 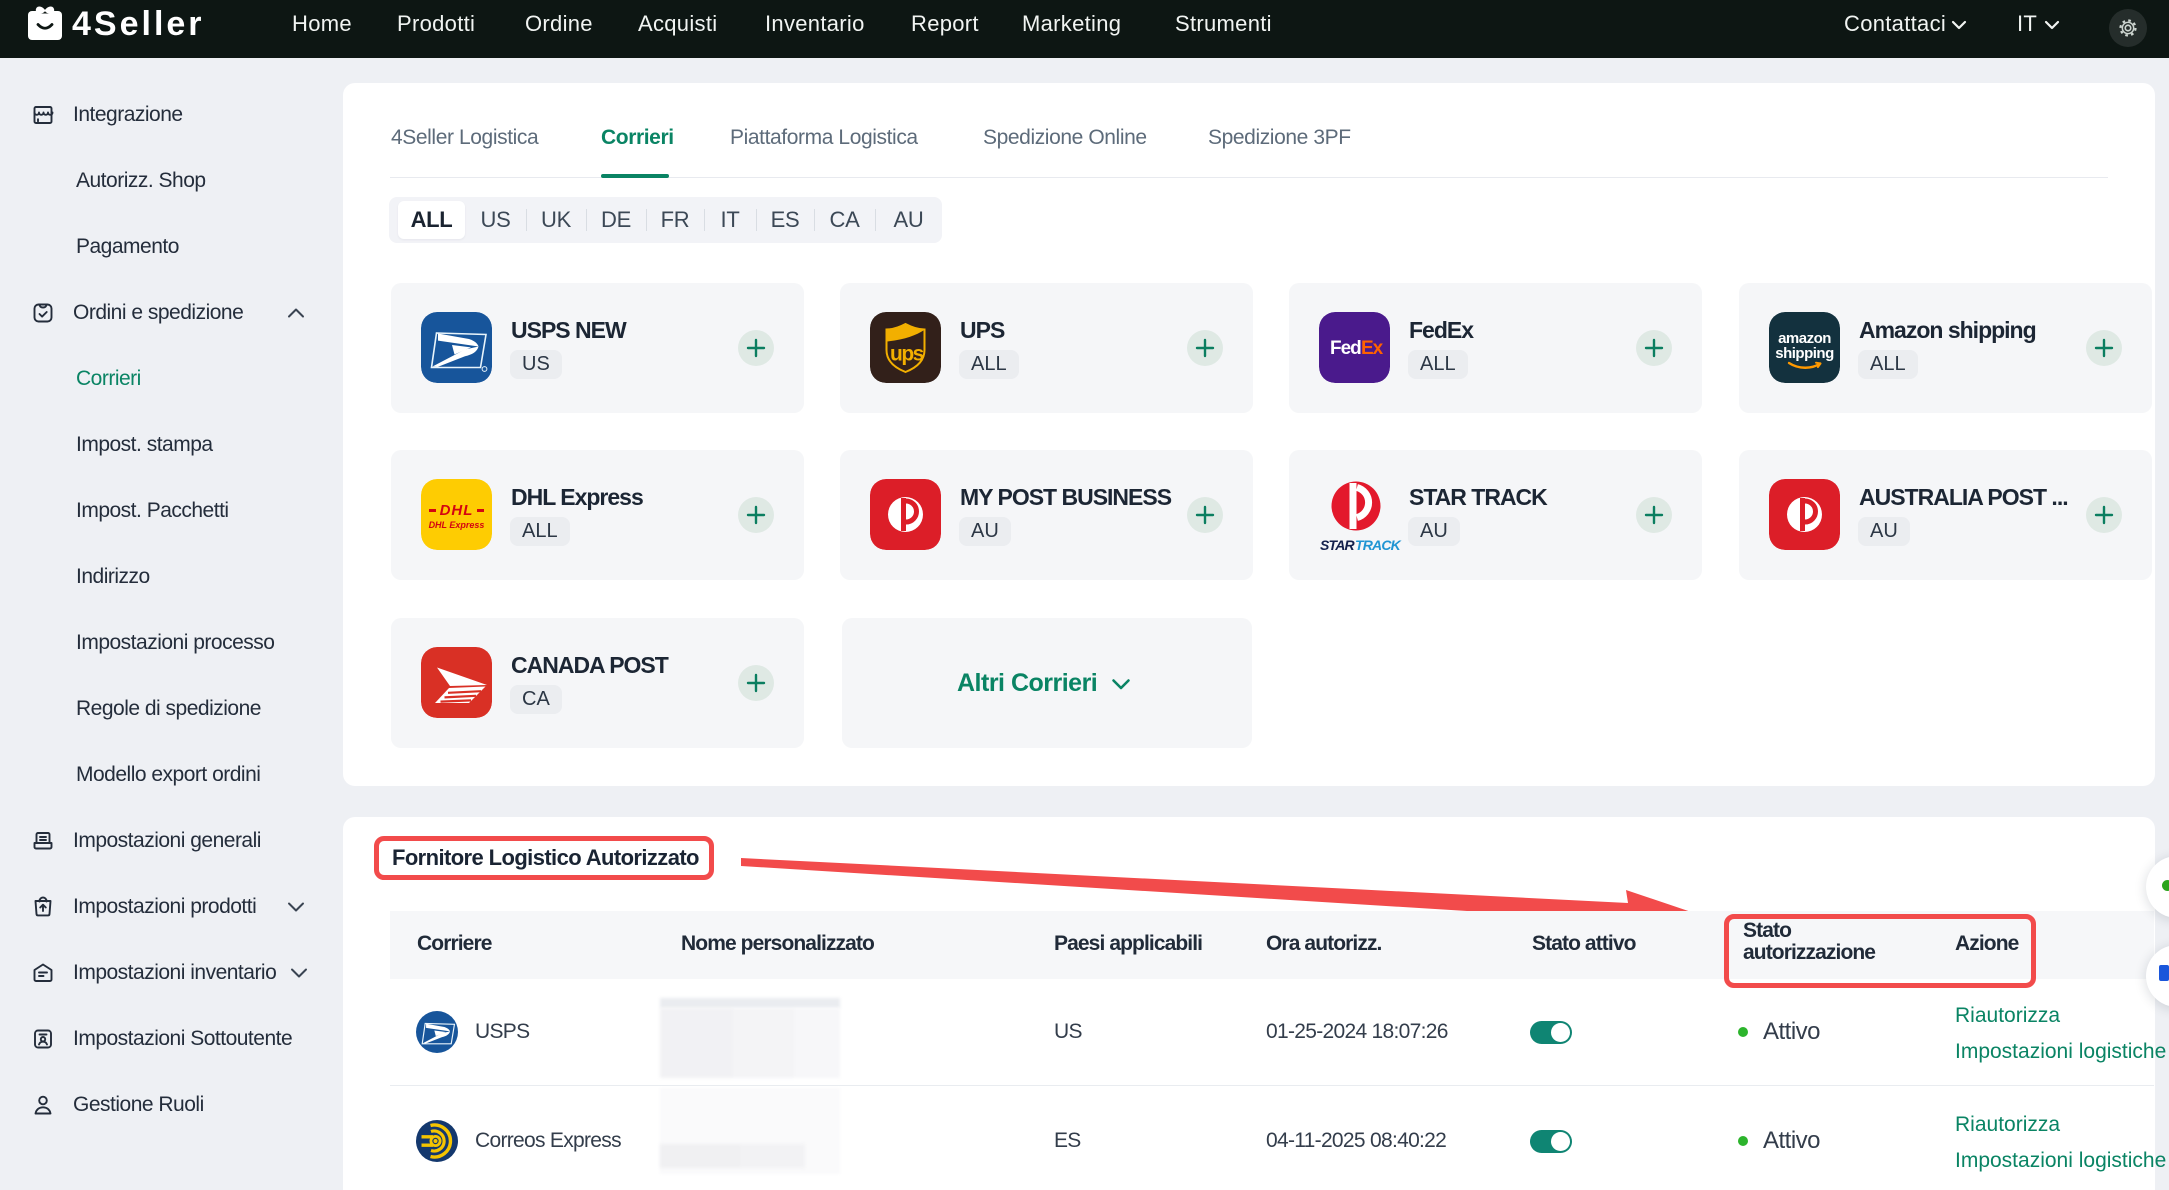 I want to click on svg-text: TRACK, so click(x=1378, y=545).